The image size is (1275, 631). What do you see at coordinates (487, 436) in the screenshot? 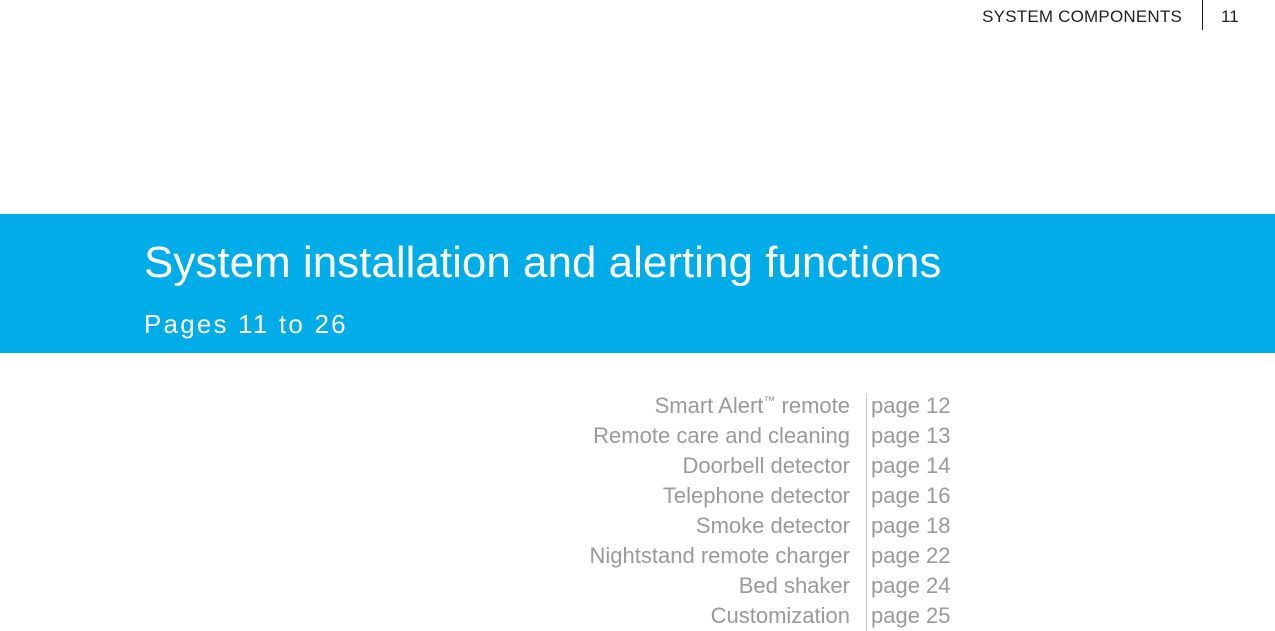
I see `contents-row: Remote care and cleaning page 13` at bounding box center [487, 436].